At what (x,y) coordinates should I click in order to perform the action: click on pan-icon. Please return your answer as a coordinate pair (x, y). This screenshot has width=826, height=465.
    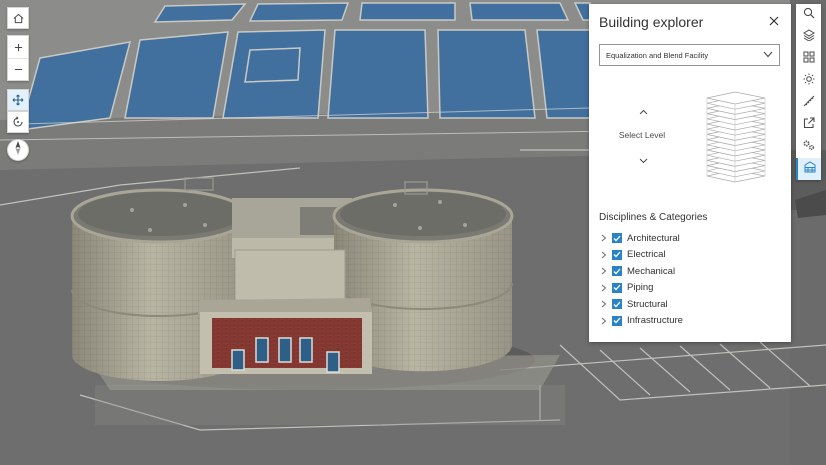
    Looking at the image, I should click on (18, 100).